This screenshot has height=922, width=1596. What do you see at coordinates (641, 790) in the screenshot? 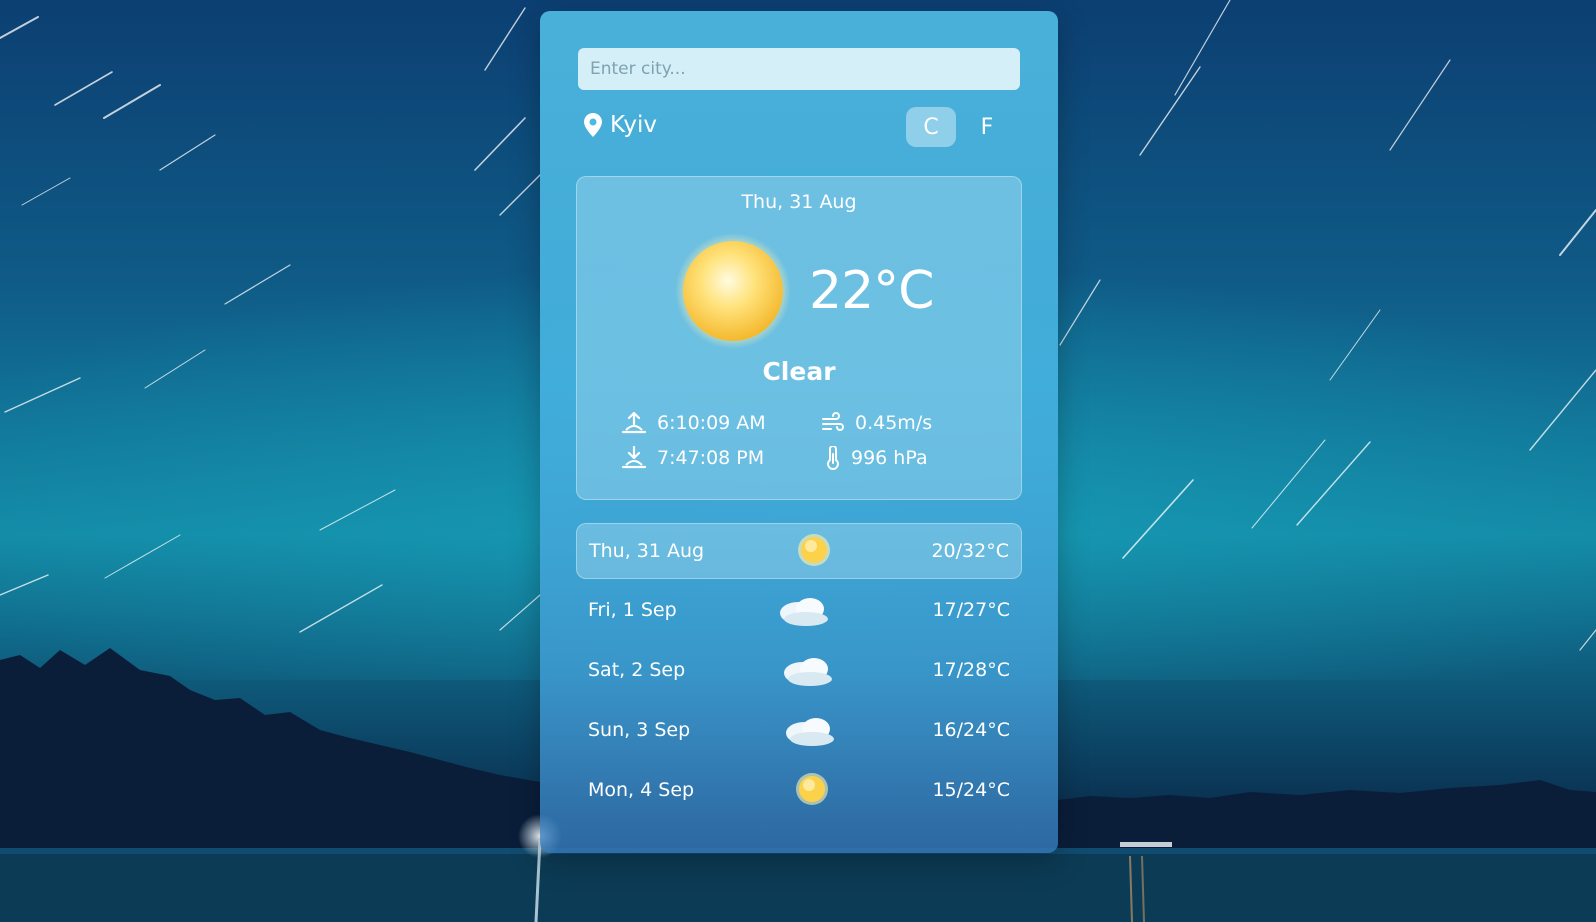
I see `forecast-day: Mon, 4 Sep` at bounding box center [641, 790].